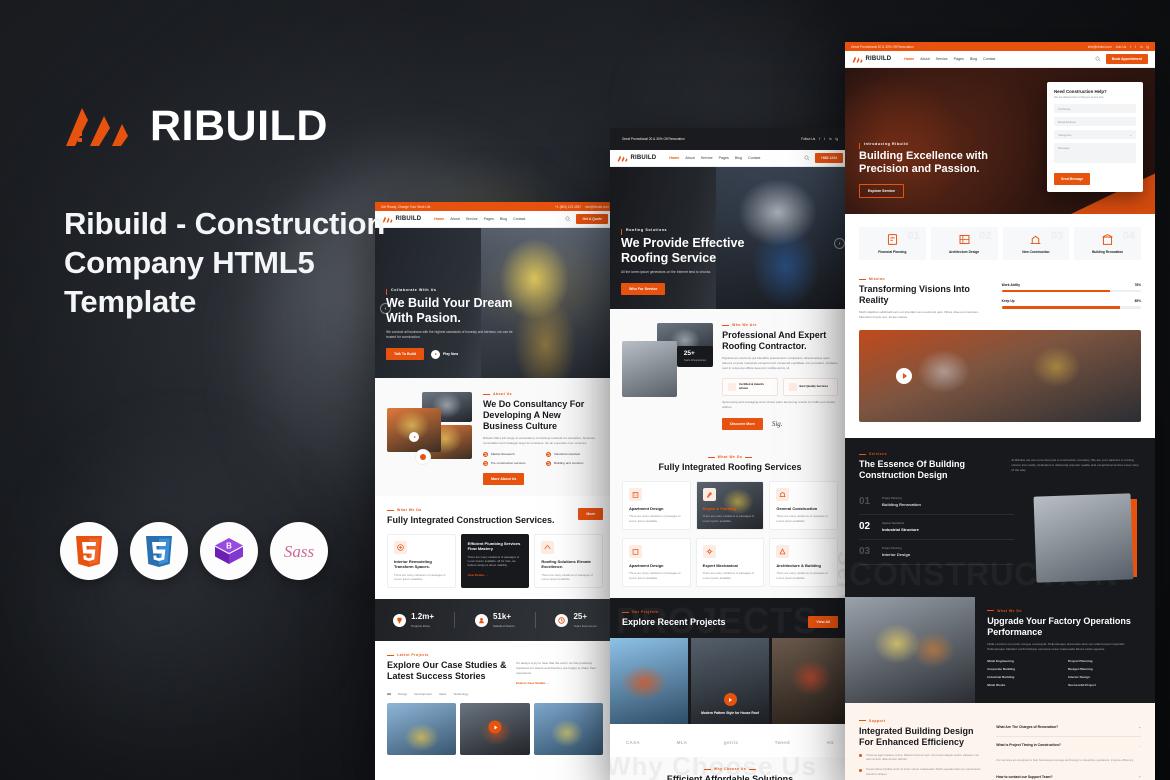  I want to click on mid-nav-logo: RIBUILD, so click(636, 158).